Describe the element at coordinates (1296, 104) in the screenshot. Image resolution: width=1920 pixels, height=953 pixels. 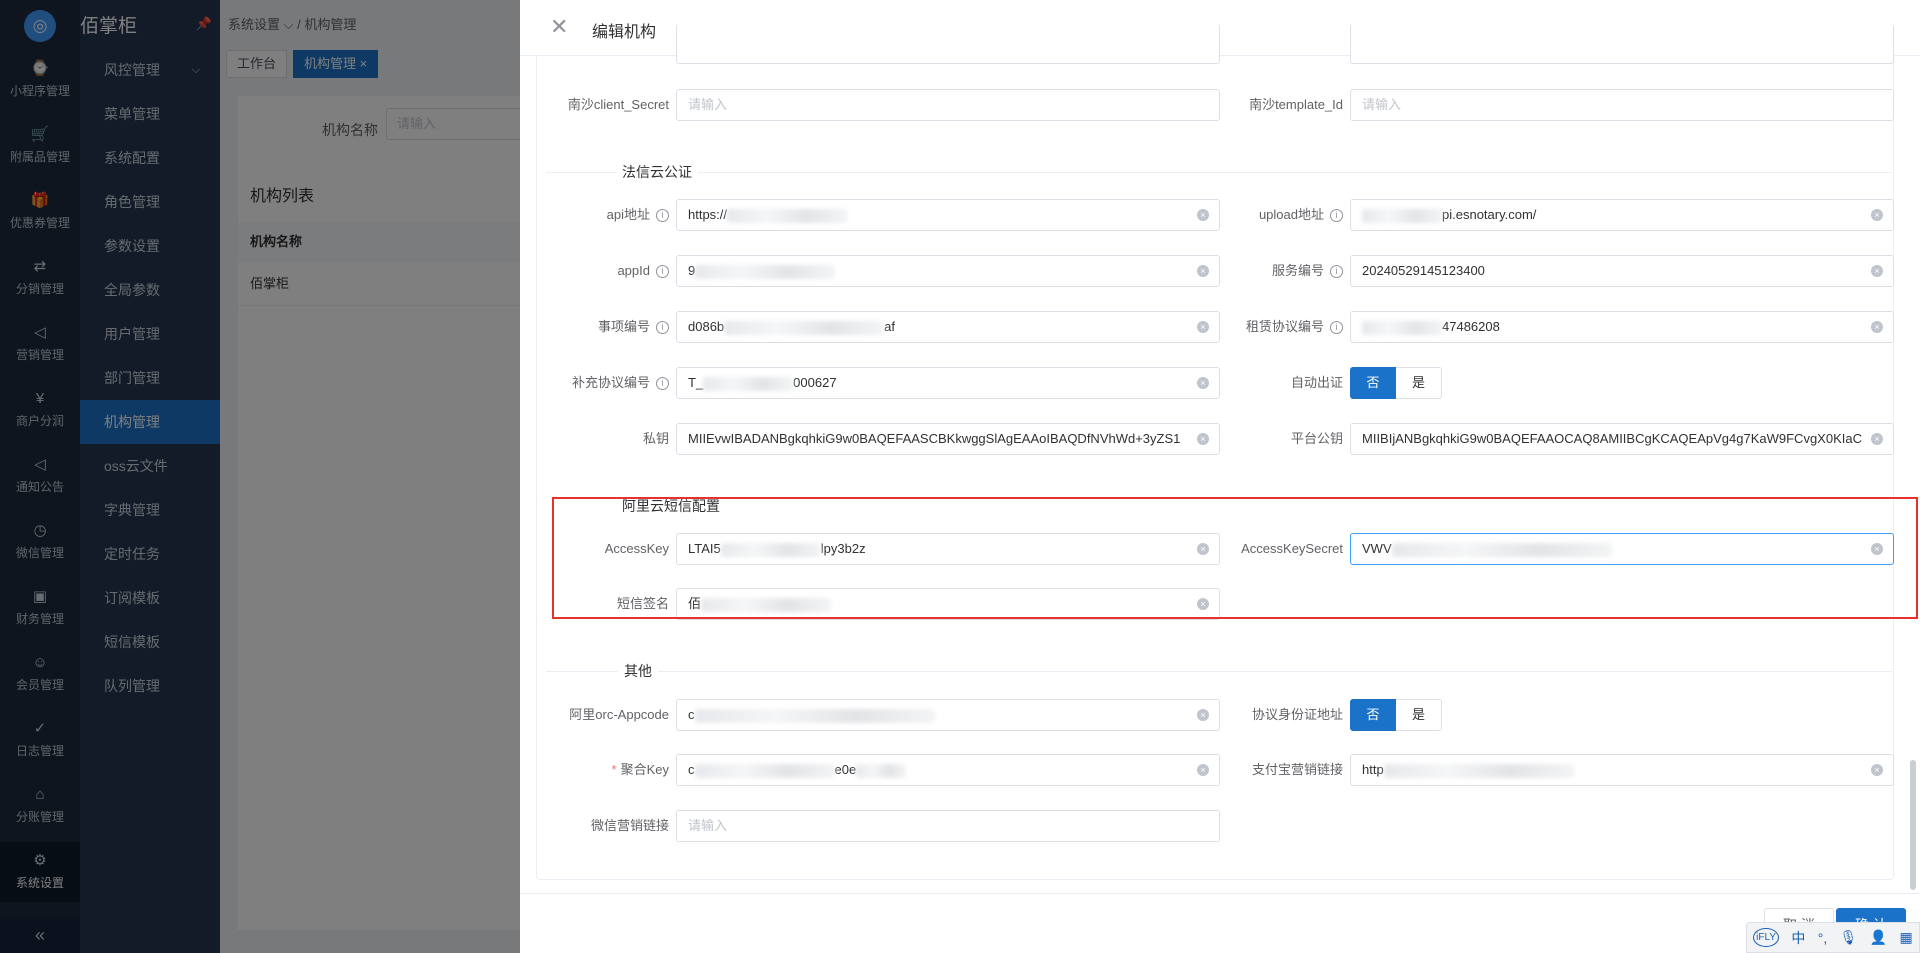
I see `nansha-template-id-label: 南沙template_Id` at that location.